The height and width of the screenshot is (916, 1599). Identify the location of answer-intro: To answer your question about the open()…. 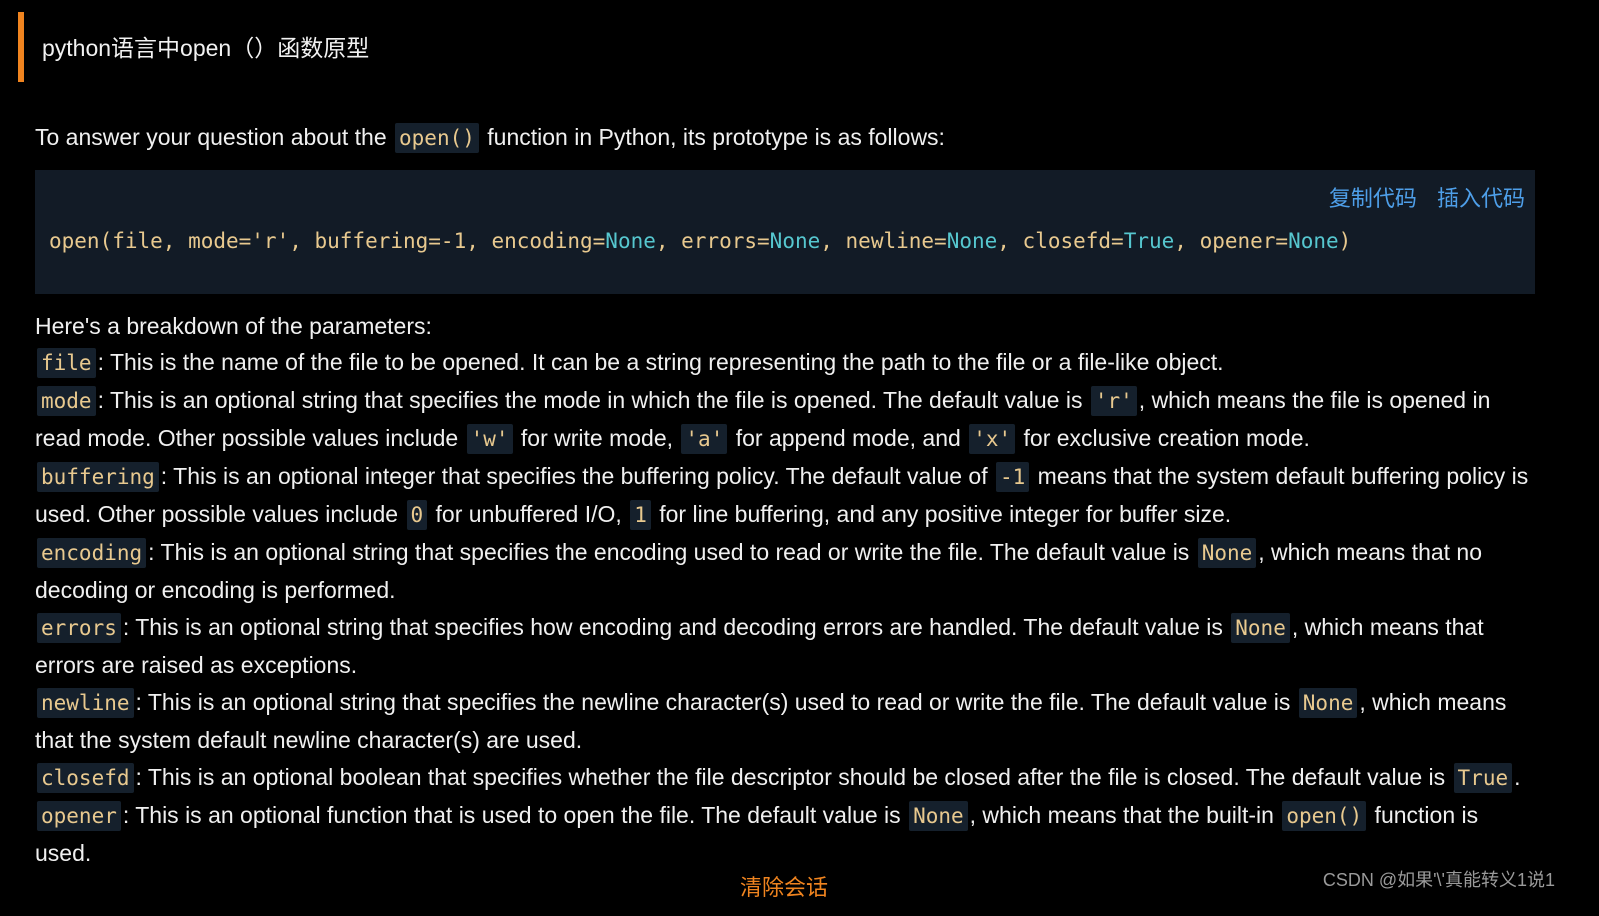
(785, 137).